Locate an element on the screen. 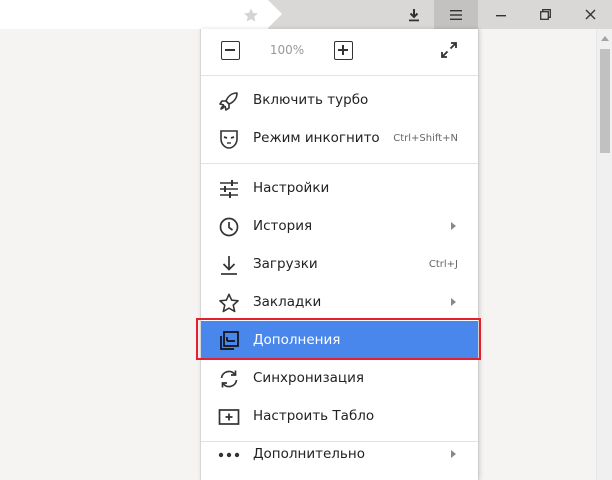 Image resolution: width=612 pixels, height=480 pixels. sync-icon is located at coordinates (229, 379).